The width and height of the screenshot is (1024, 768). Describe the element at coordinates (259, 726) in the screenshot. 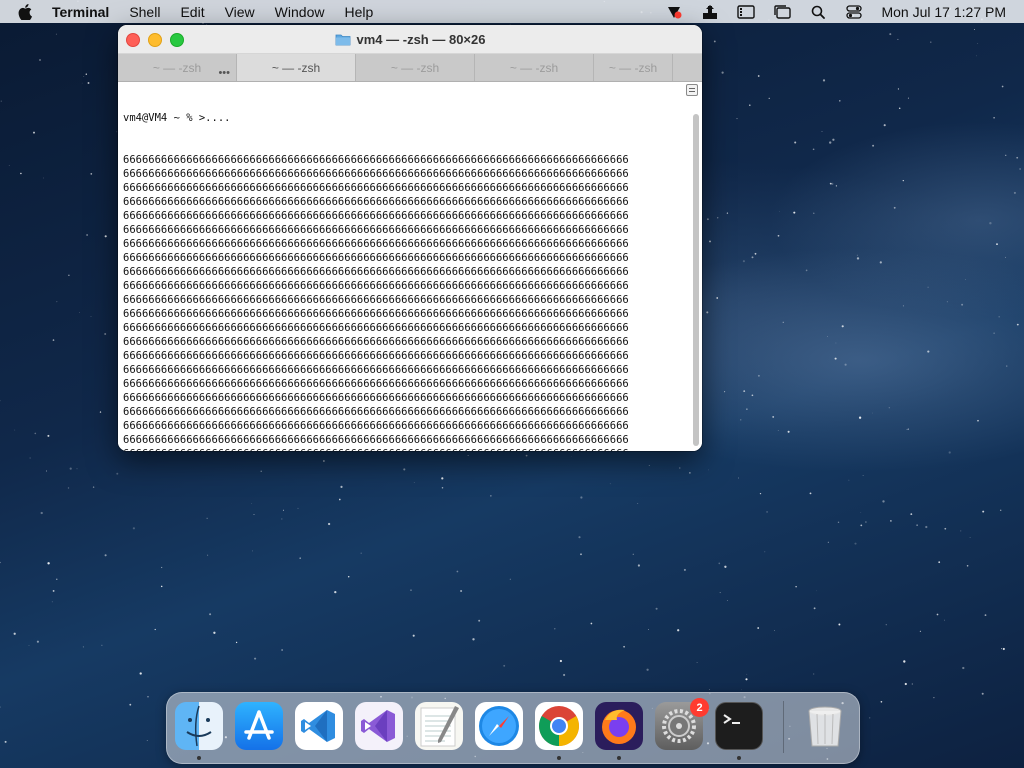

I see `dock-app-store-icon` at that location.